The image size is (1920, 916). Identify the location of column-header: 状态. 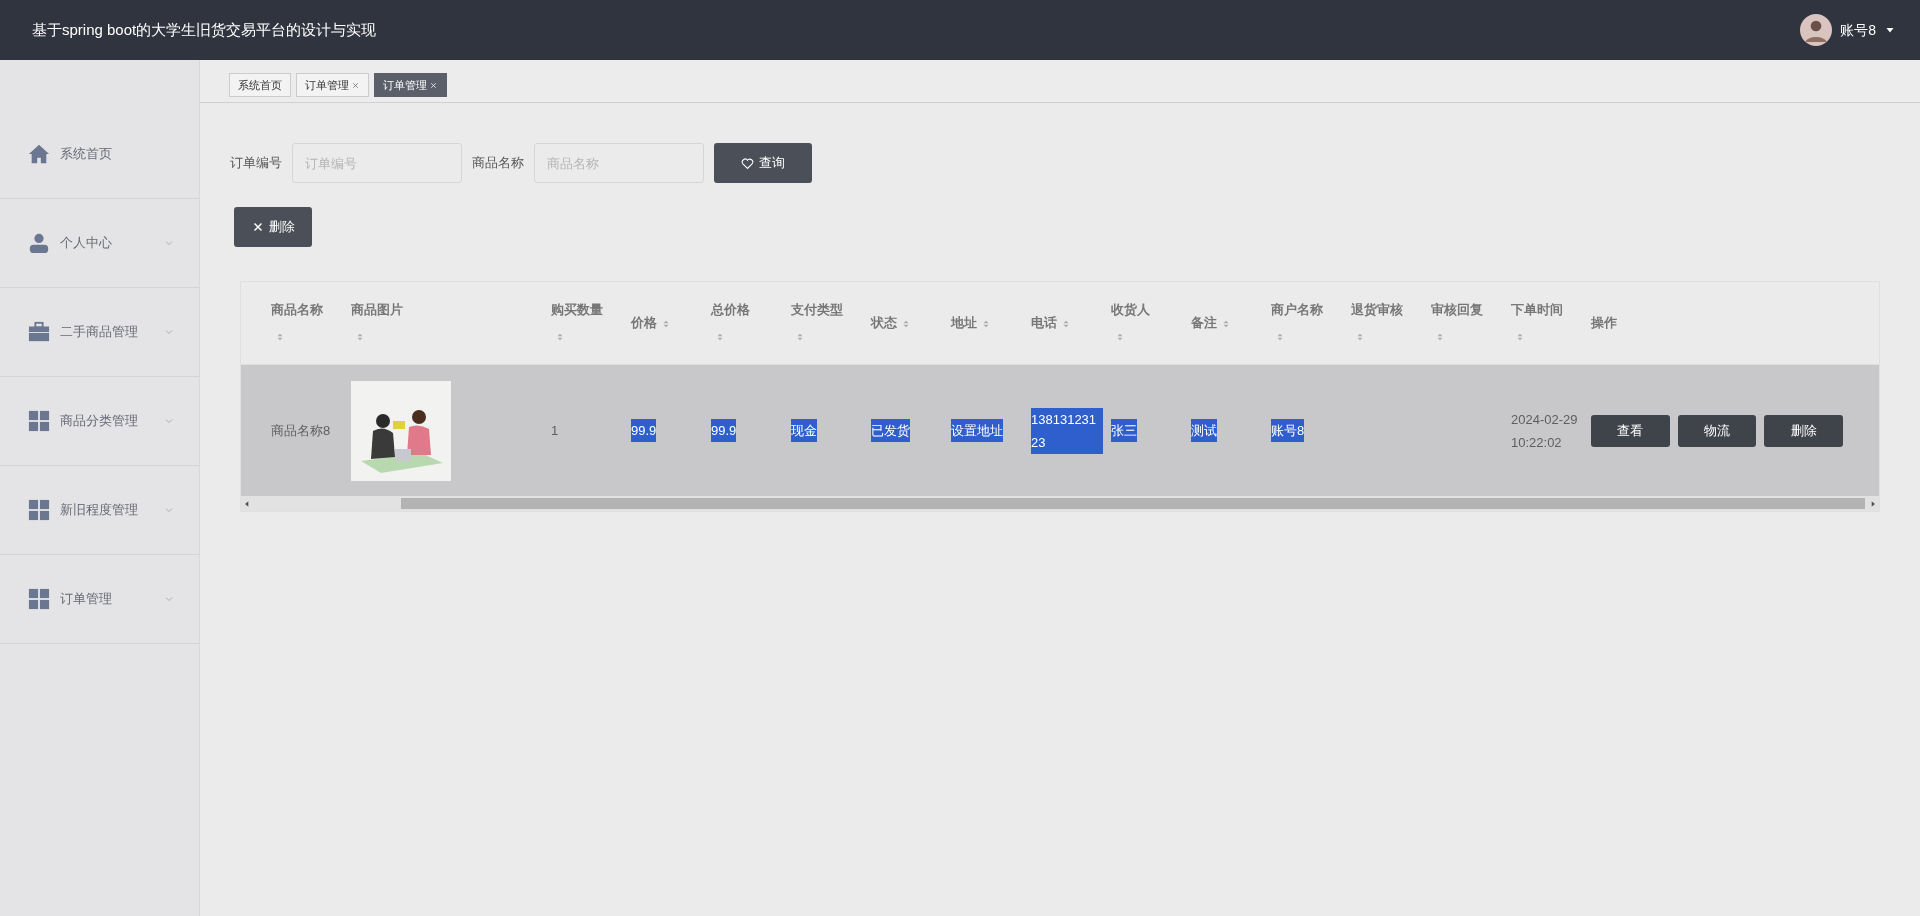
(884, 322).